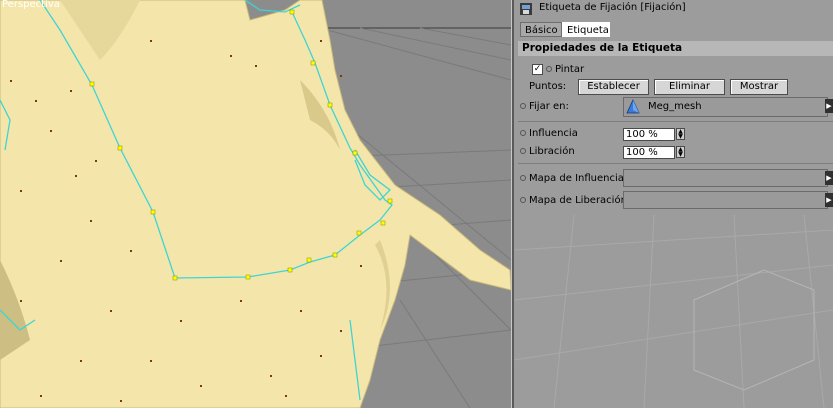  What do you see at coordinates (689, 87) in the screenshot?
I see `eliminar-button: Eliminar` at bounding box center [689, 87].